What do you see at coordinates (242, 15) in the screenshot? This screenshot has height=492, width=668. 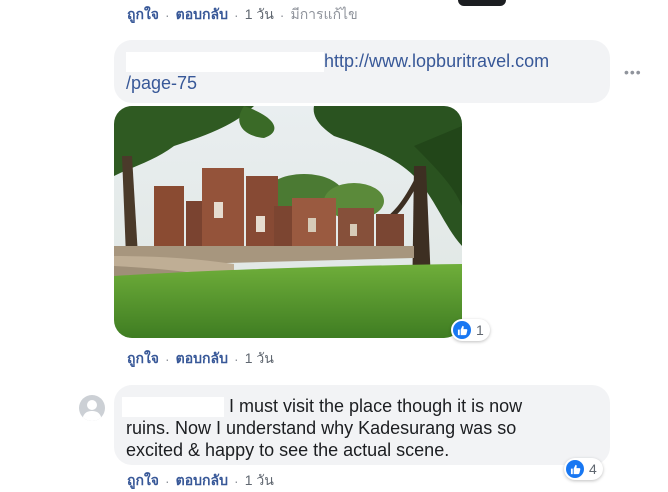 I see `comment-actions-top: ถูกใจ · ตอบกลับ · 1 วัน · มีการแก้ไข` at bounding box center [242, 15].